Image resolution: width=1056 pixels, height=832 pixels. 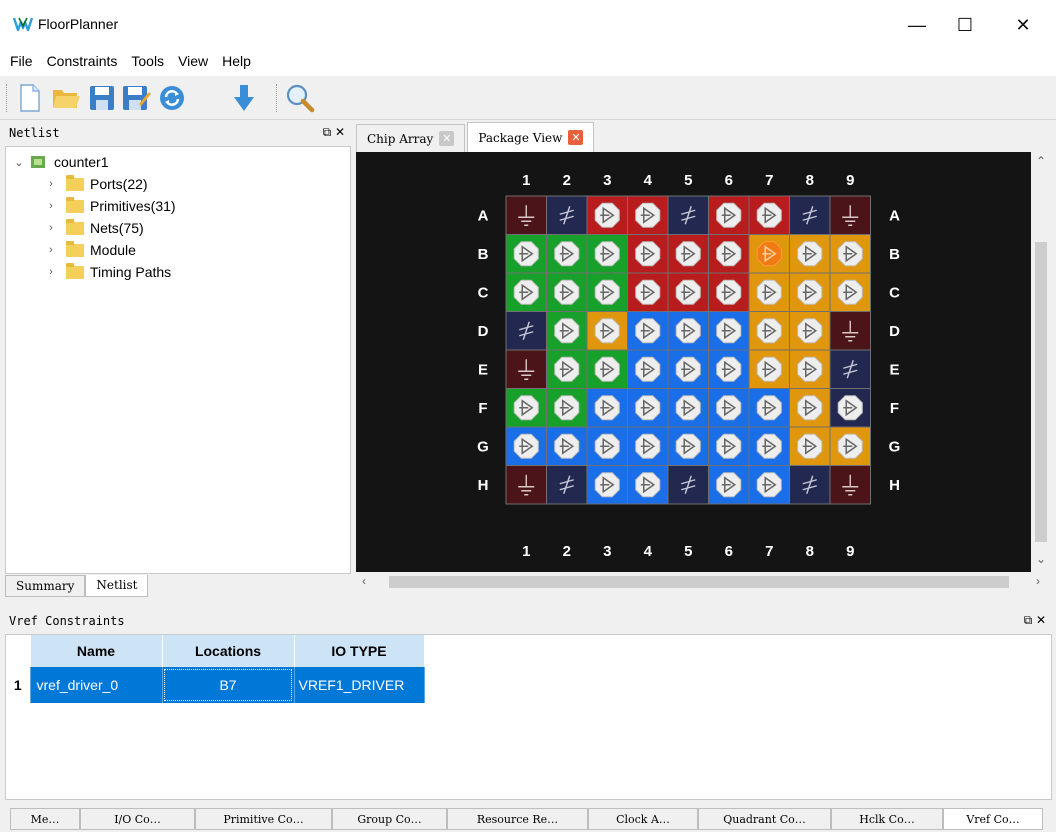 I want to click on open-folder-icon, so click(x=66, y=98).